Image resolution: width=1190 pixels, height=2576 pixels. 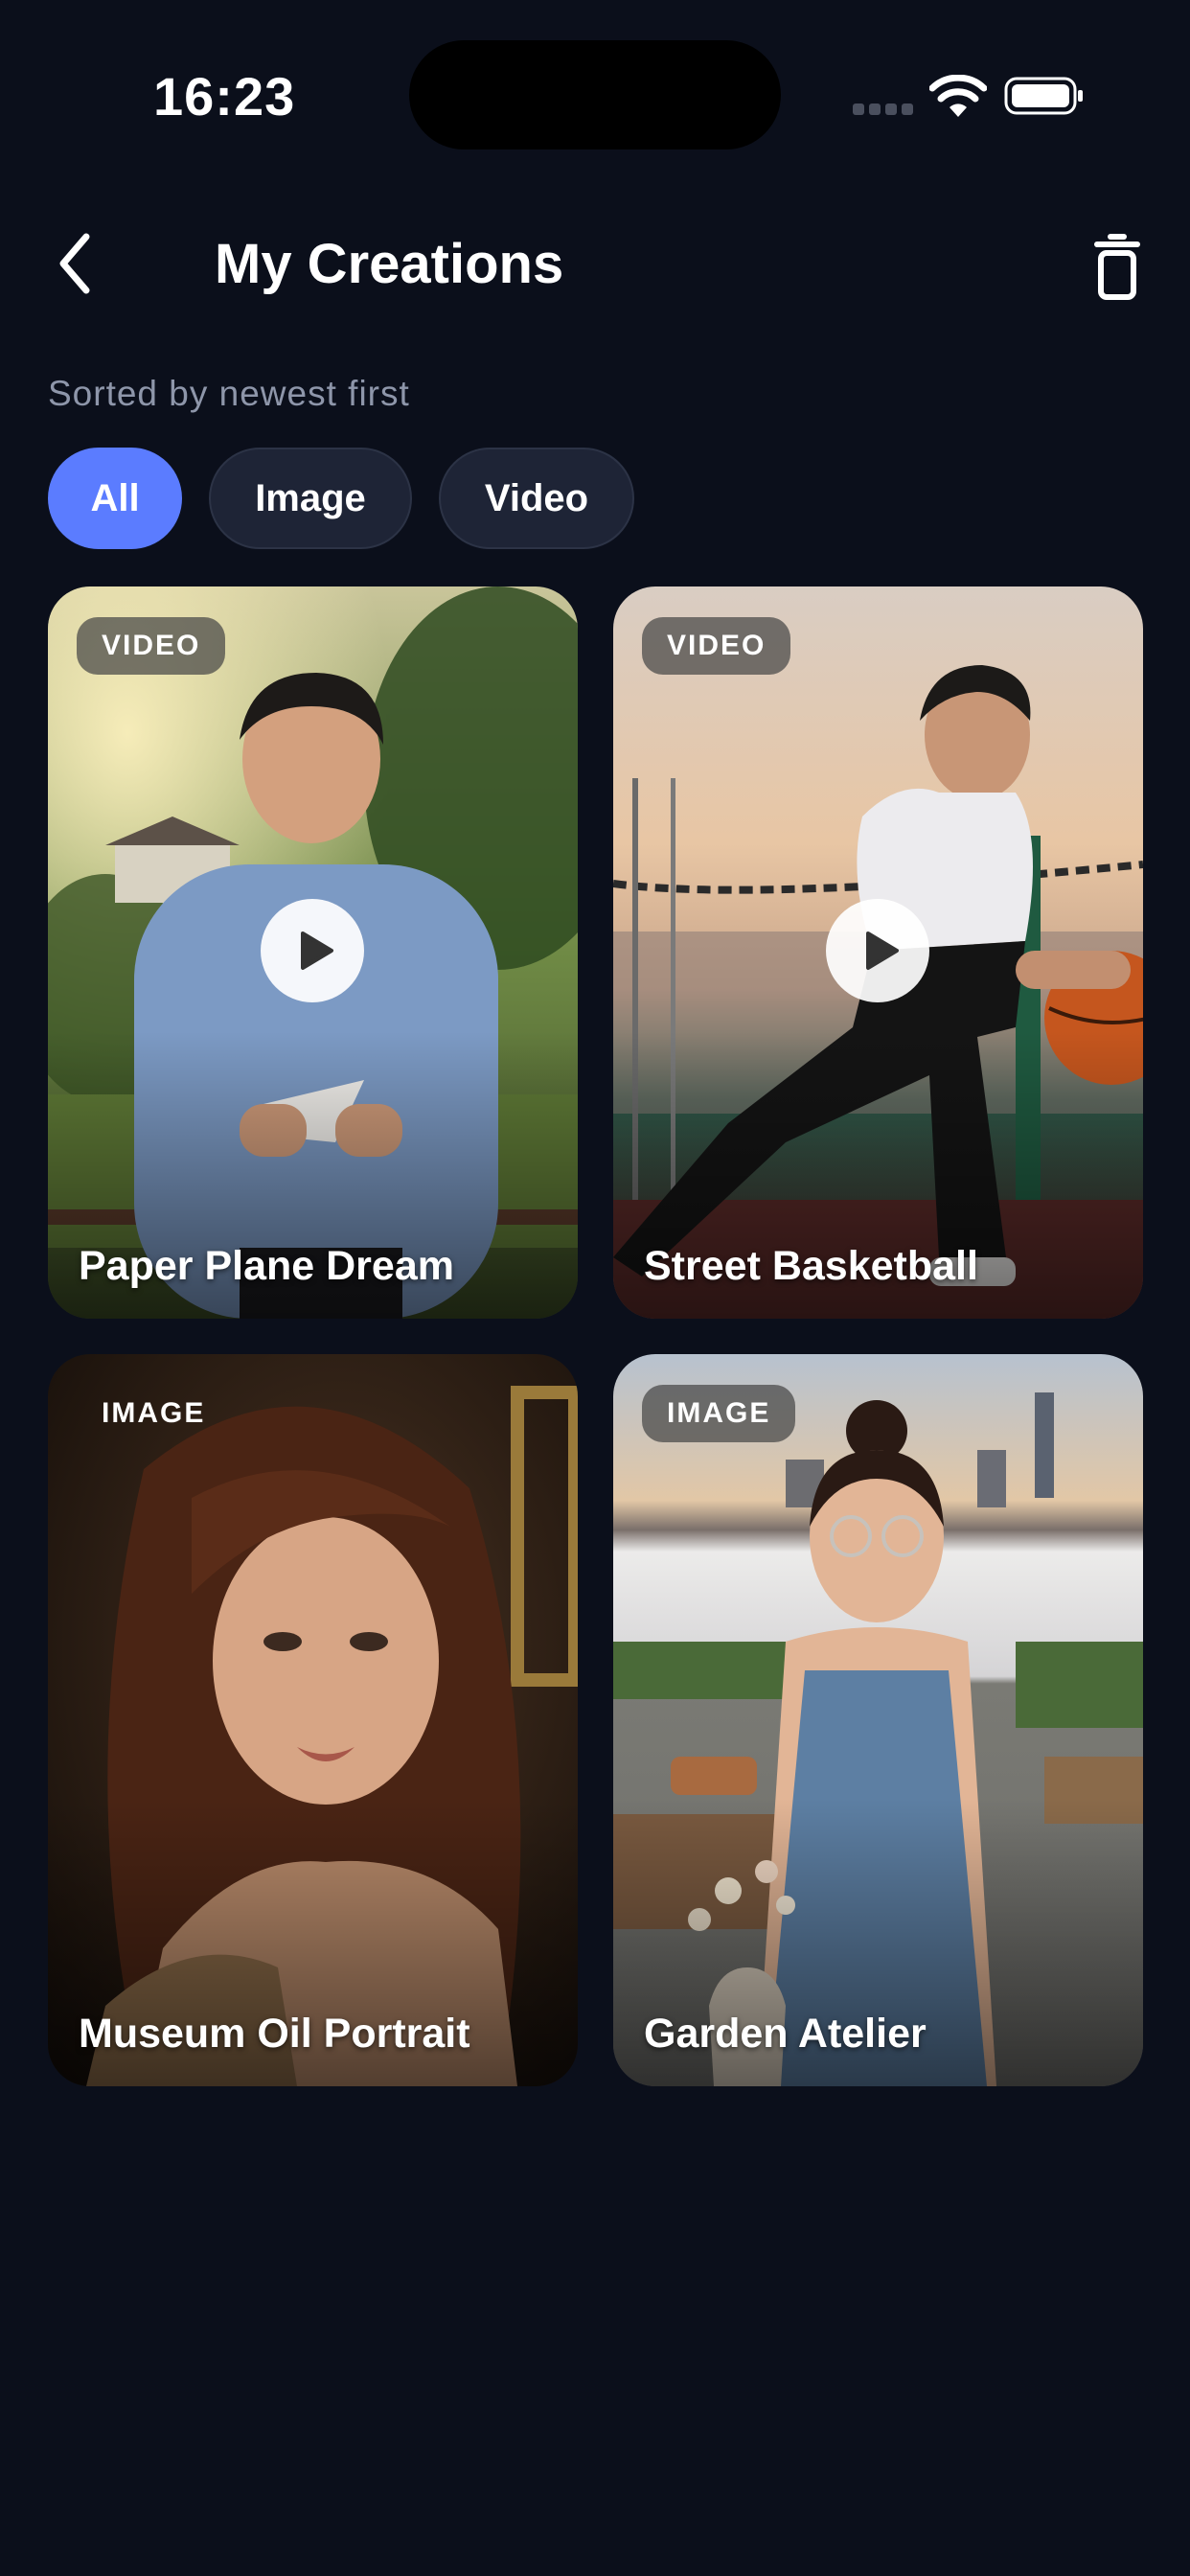 I want to click on creation-title: Paper Plane Dream, so click(x=266, y=1266).